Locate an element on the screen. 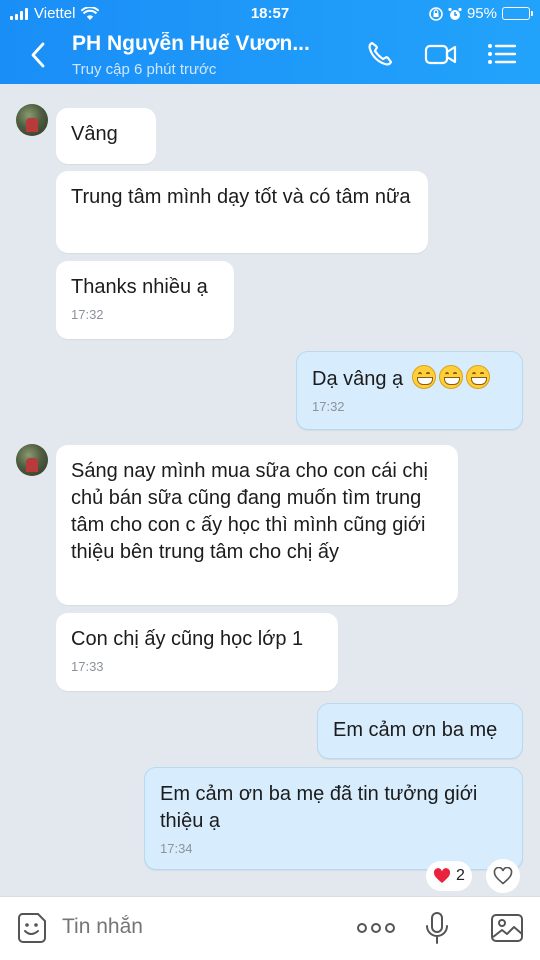  heart-icon is located at coordinates (442, 875).